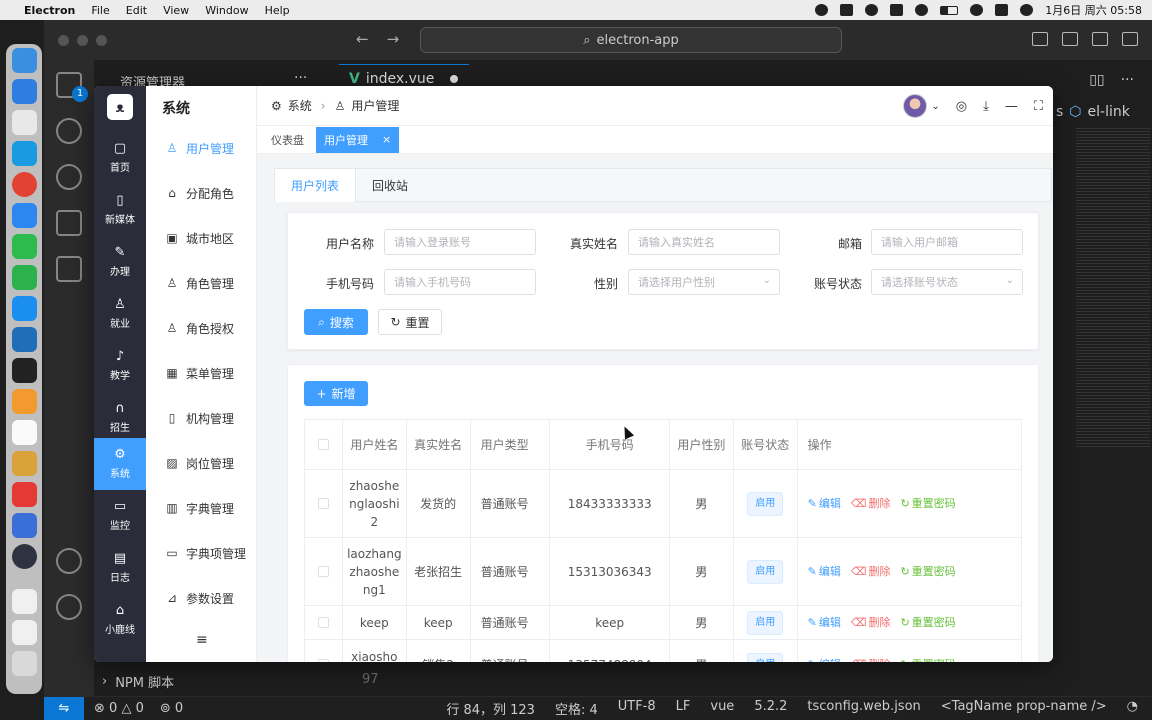 The width and height of the screenshot is (1152, 720). Describe the element at coordinates (277, 10) in the screenshot. I see `menu-help: Help` at that location.